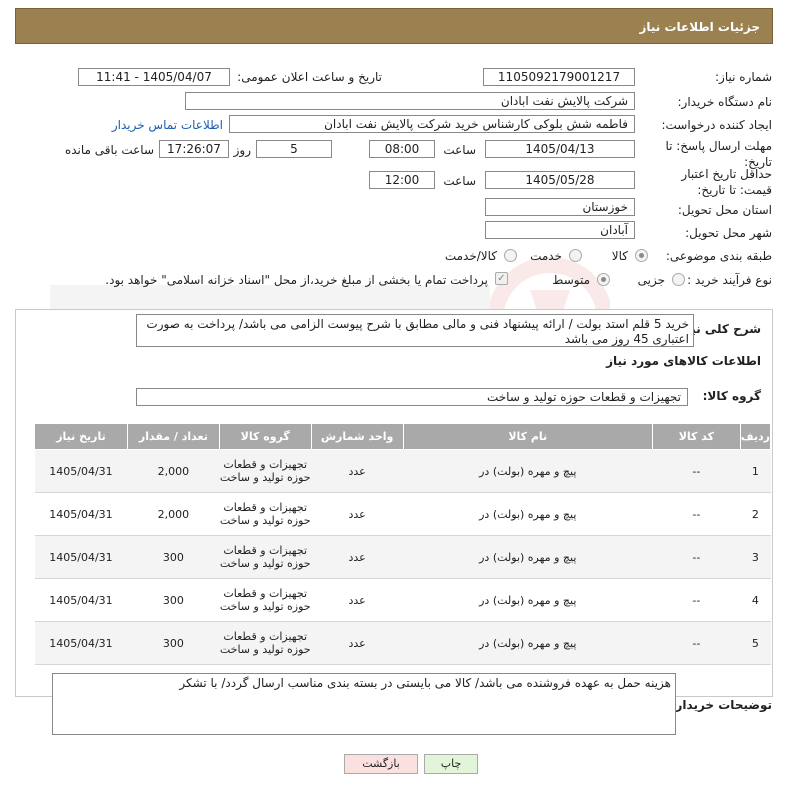 This screenshot has height=791, width=788. What do you see at coordinates (154, 77) in the screenshot?
I see `announce-date-field: 1405/04/07 - 11:41` at bounding box center [154, 77].